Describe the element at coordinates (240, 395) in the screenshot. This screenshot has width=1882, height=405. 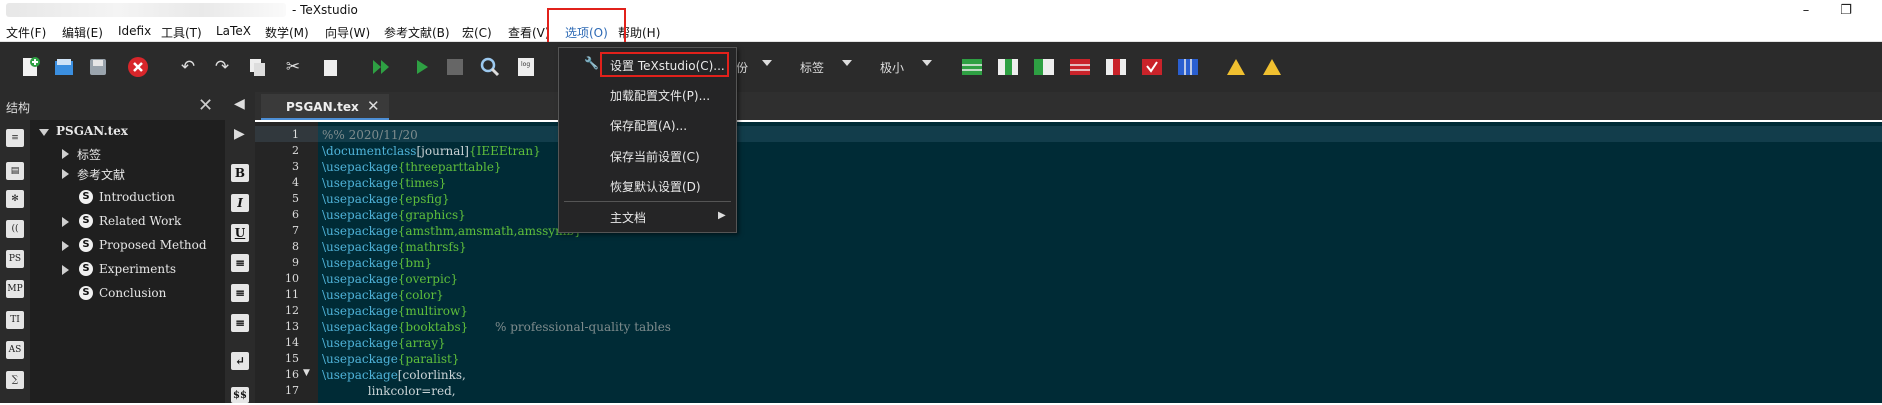
I see `display-math-icon: $$` at that location.